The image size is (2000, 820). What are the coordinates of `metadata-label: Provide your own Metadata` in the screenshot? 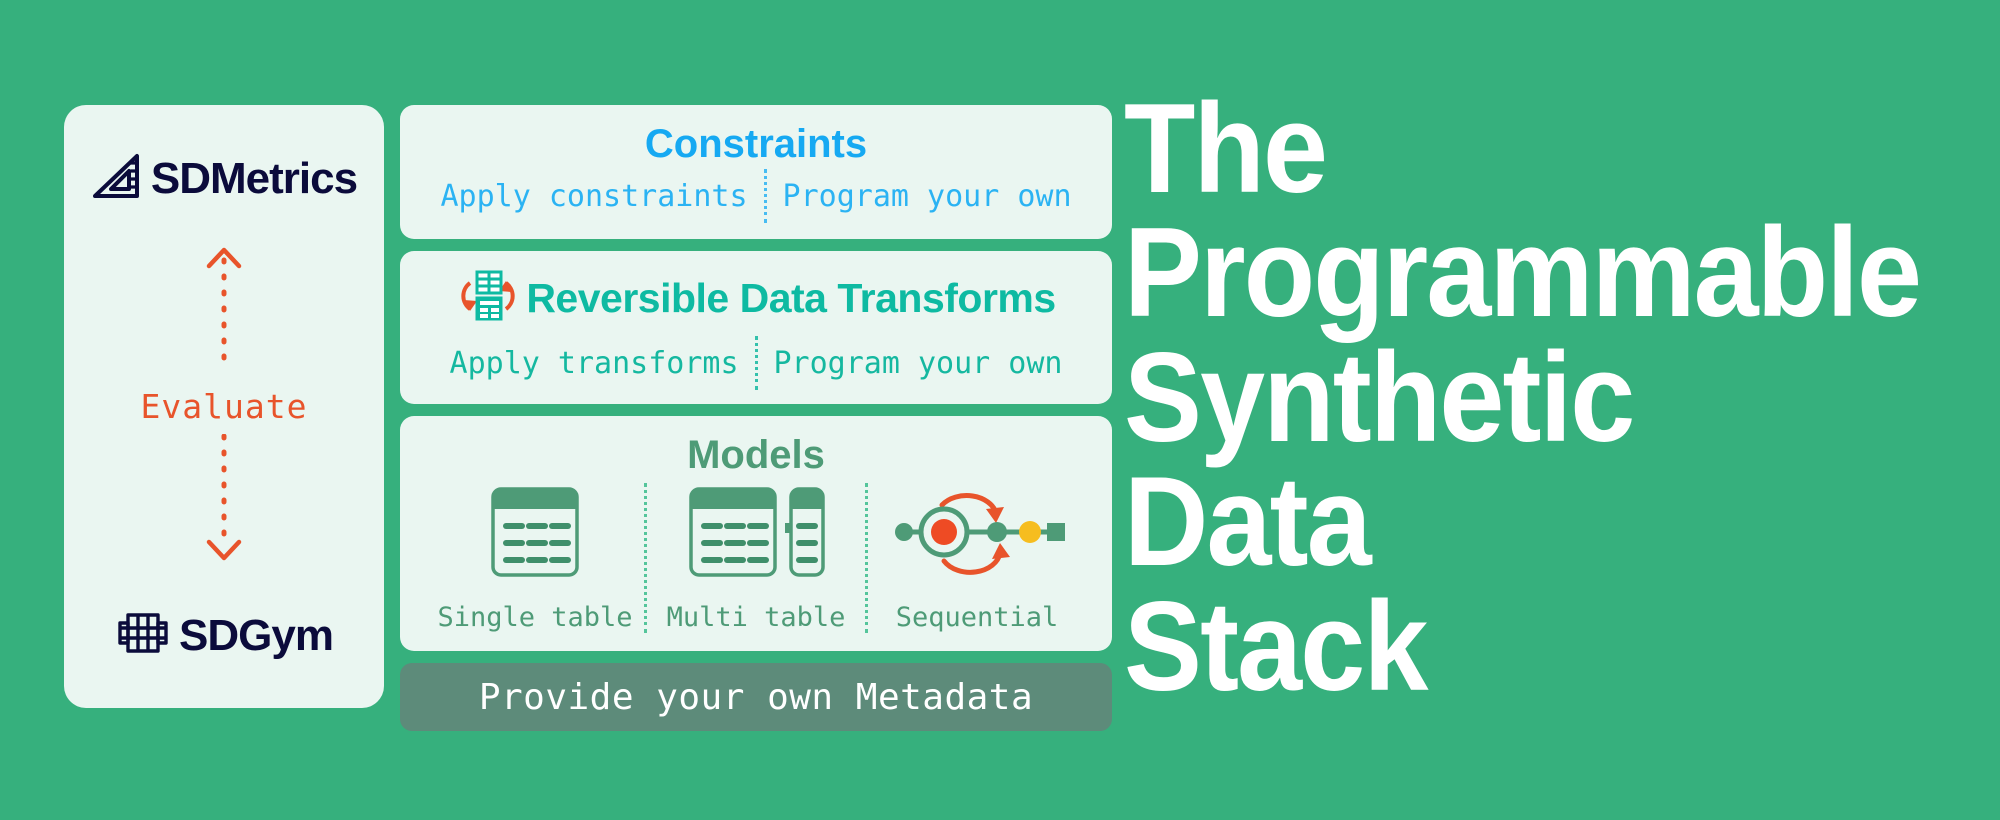 It's located at (756, 697).